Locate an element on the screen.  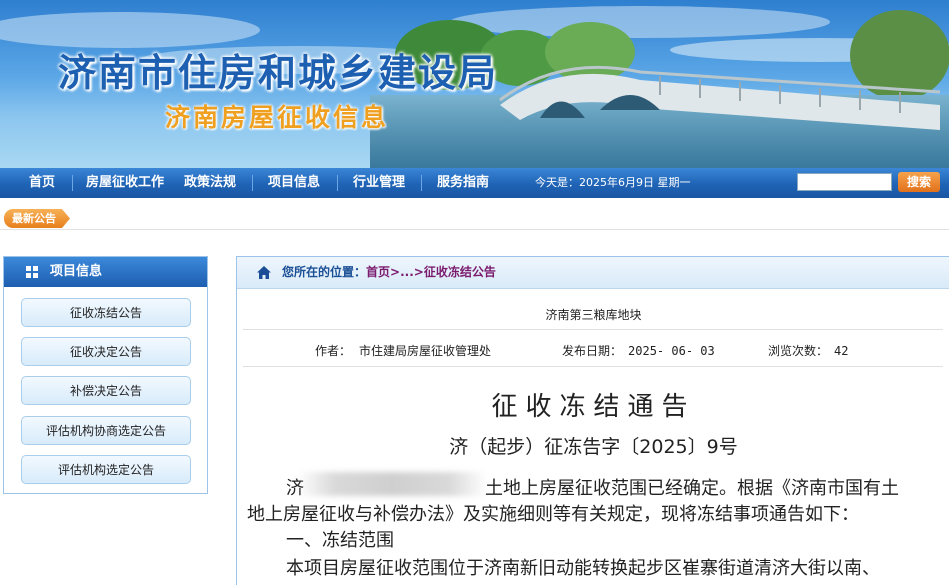
grid-icon is located at coordinates (32, 272).